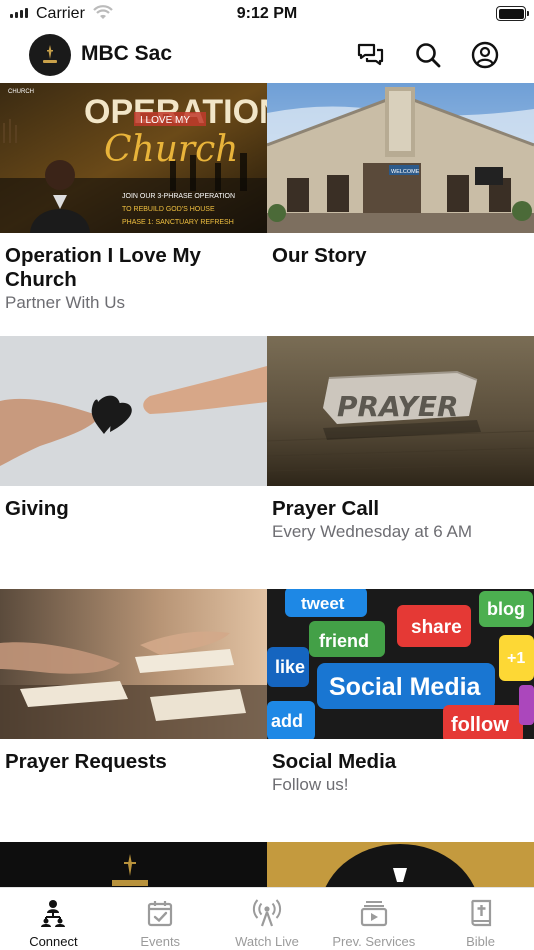 The height and width of the screenshot is (950, 534). What do you see at coordinates (506, 609) in the screenshot?
I see `svg-text: blog` at bounding box center [506, 609].